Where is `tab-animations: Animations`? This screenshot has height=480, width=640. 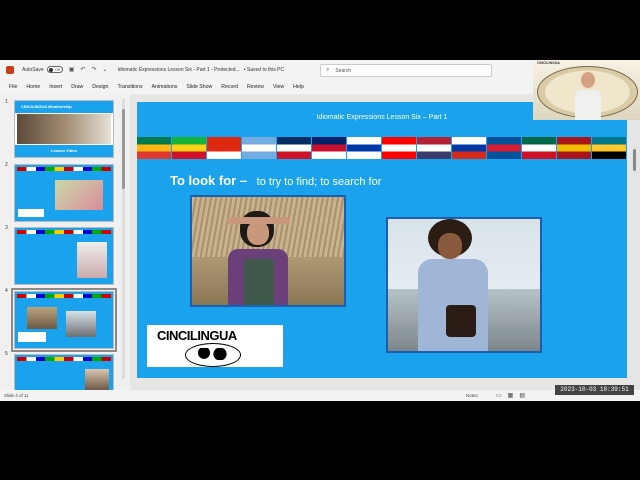
tab-animations: Animations is located at coordinates (165, 87).